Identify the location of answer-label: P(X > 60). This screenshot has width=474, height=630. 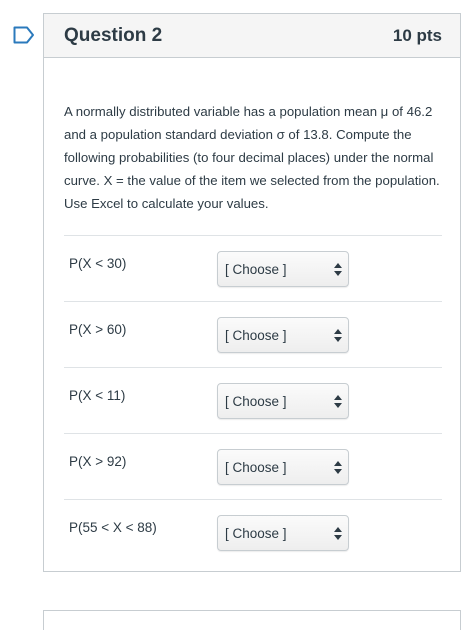
(98, 329).